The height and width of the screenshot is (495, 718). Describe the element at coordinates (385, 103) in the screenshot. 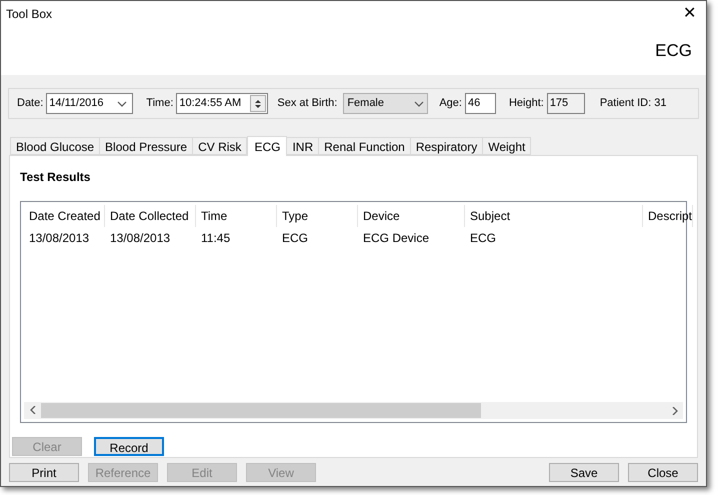

I see `sex-dropdown: Female` at that location.